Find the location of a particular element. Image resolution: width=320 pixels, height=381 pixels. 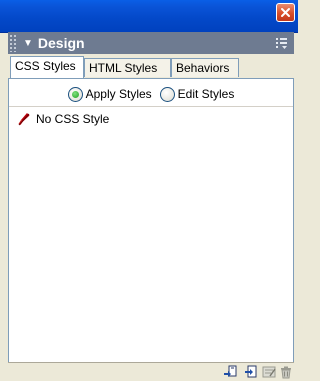

tab-label: Behaviors is located at coordinates (203, 68).